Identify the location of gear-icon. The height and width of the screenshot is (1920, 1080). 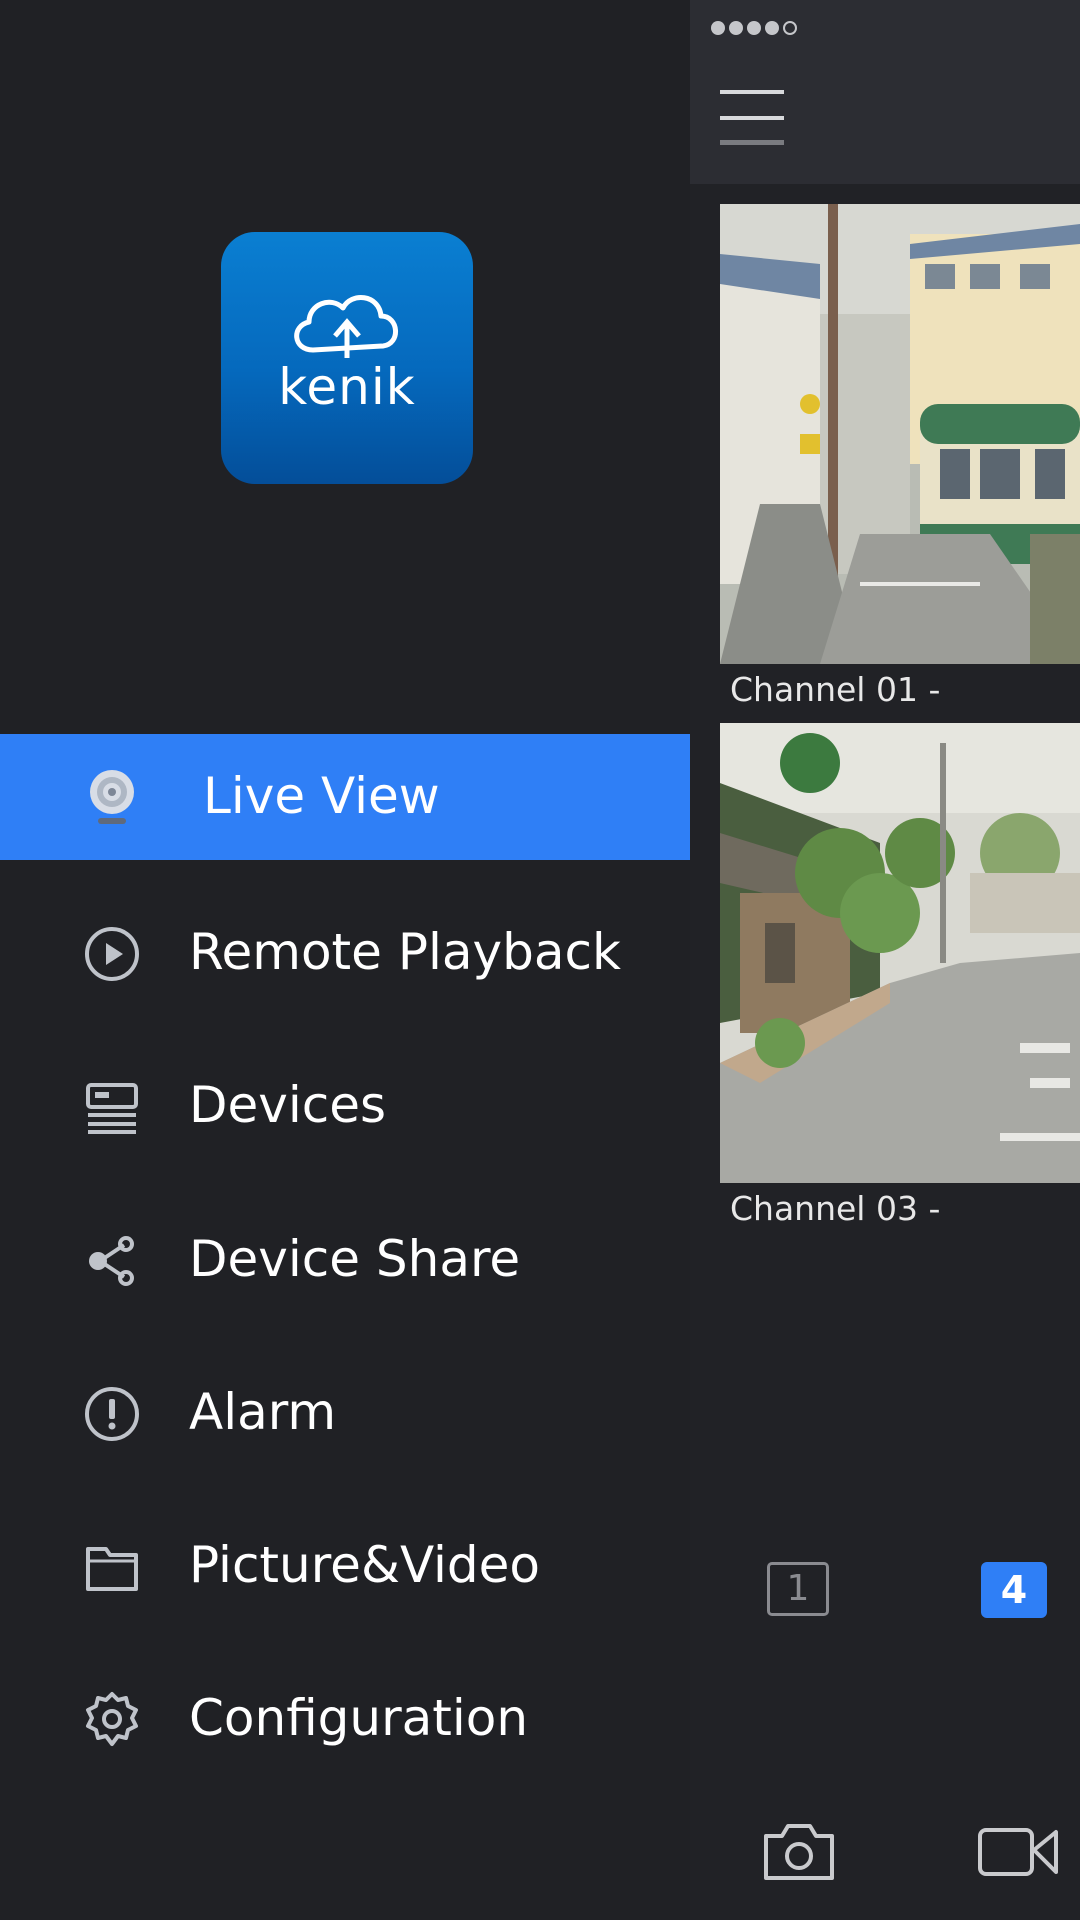
(112, 1719).